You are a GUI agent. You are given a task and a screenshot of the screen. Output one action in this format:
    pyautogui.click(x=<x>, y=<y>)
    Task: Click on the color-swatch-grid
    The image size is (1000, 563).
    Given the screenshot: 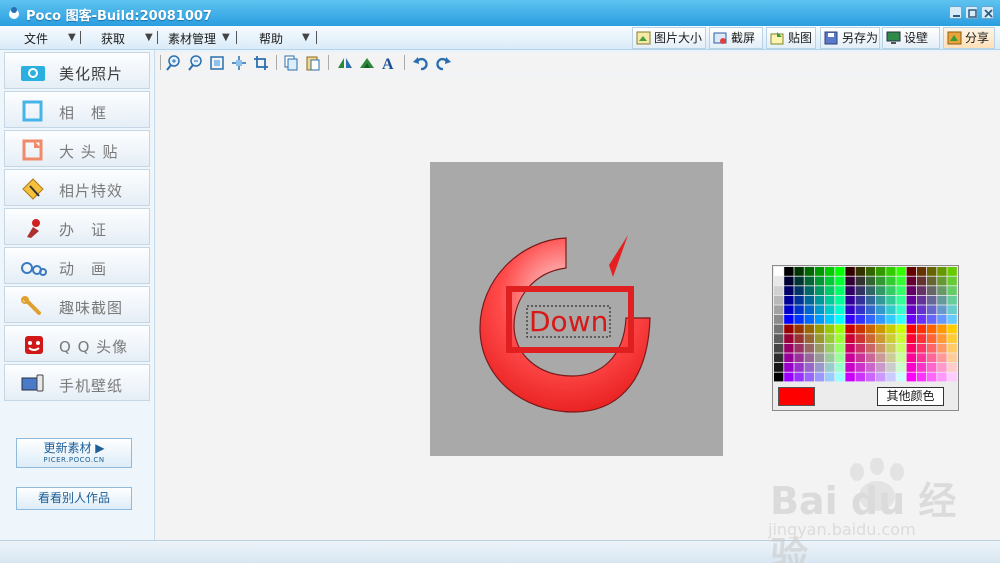 What is the action you would take?
    pyautogui.click(x=866, y=325)
    